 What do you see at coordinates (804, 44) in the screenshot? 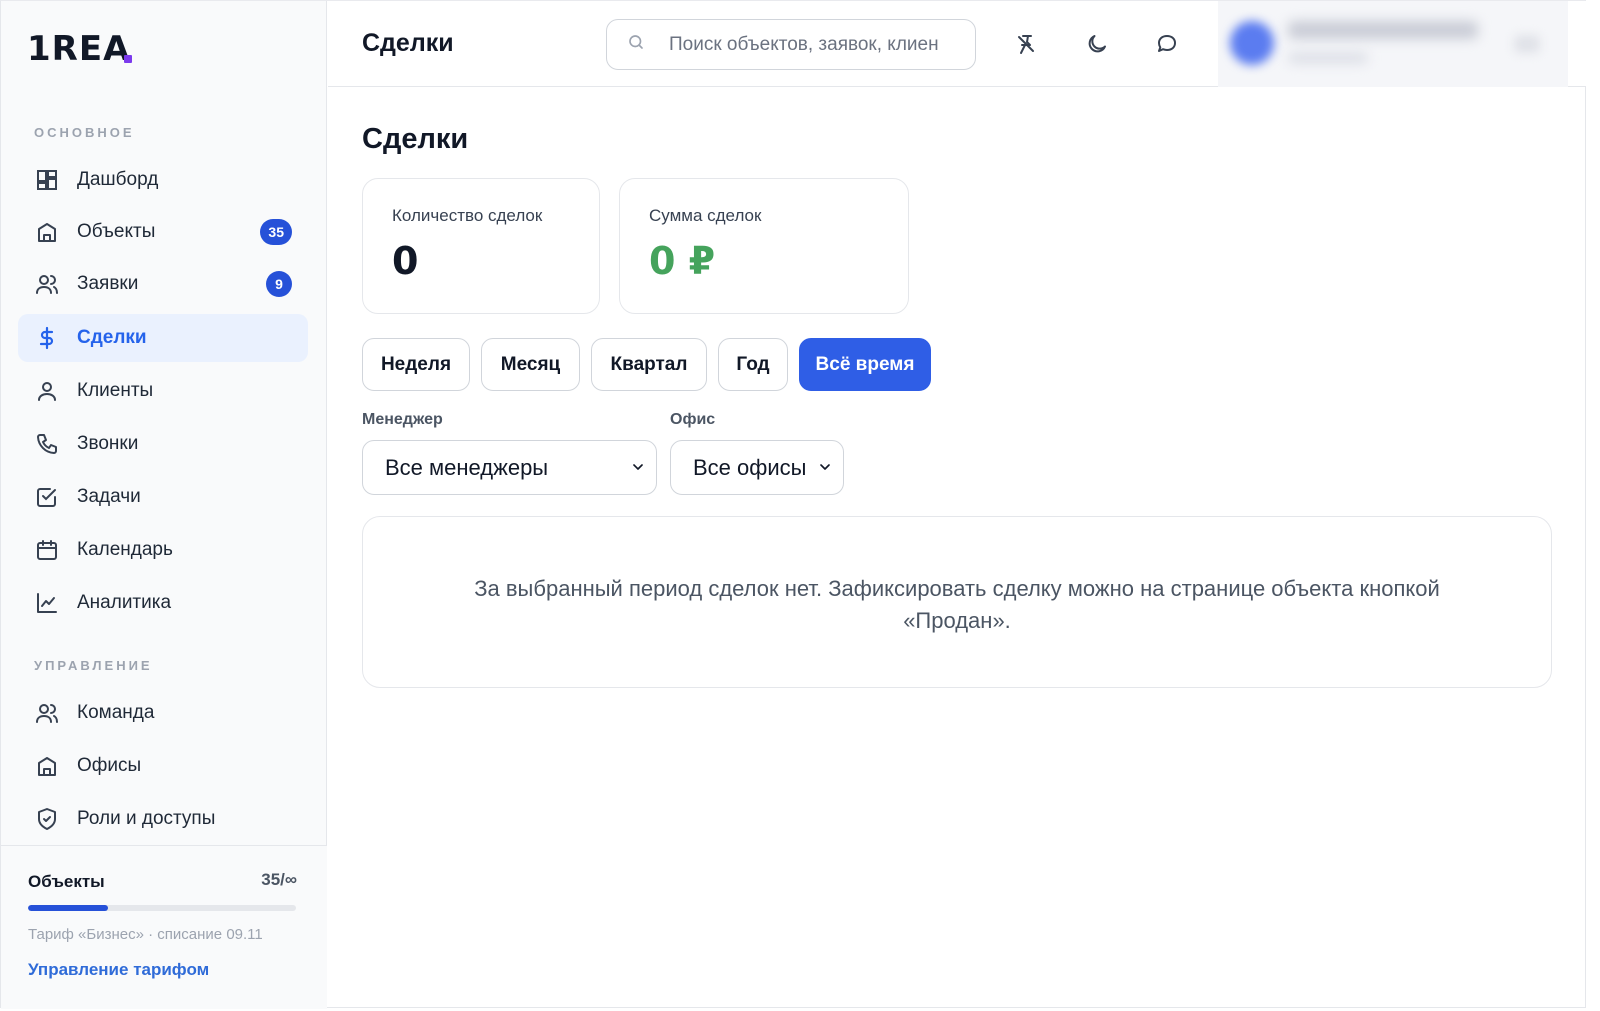
I see `search-input` at bounding box center [804, 44].